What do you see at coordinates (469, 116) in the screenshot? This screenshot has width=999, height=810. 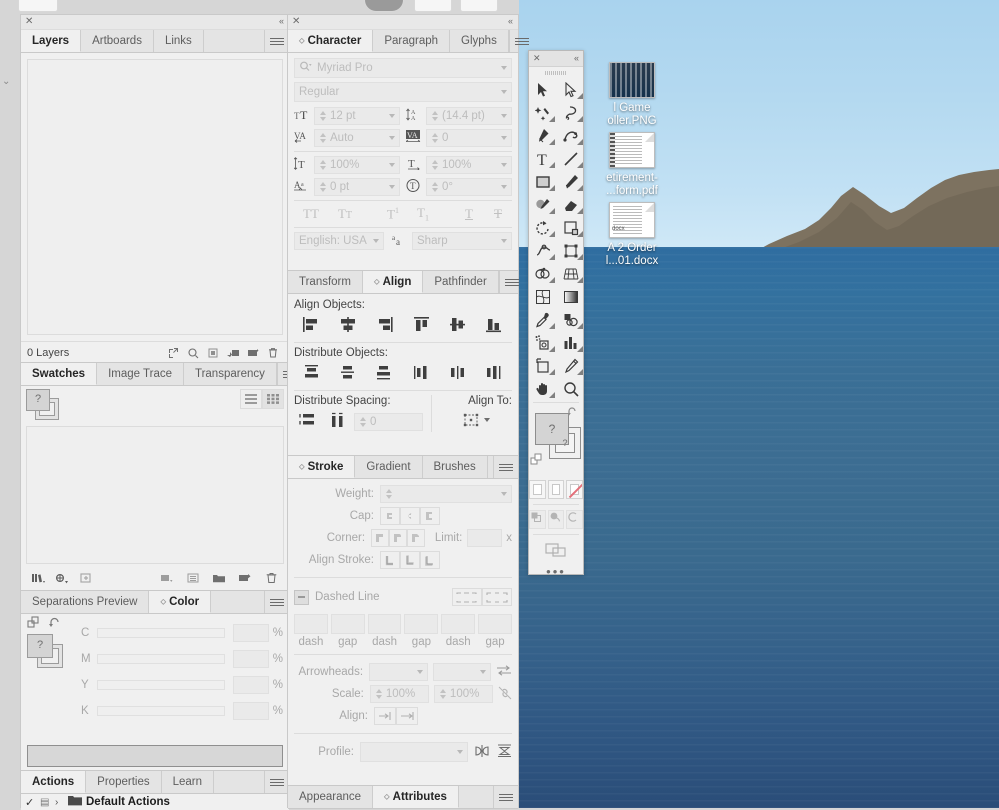 I see `leading-field: (14.4 pt)` at bounding box center [469, 116].